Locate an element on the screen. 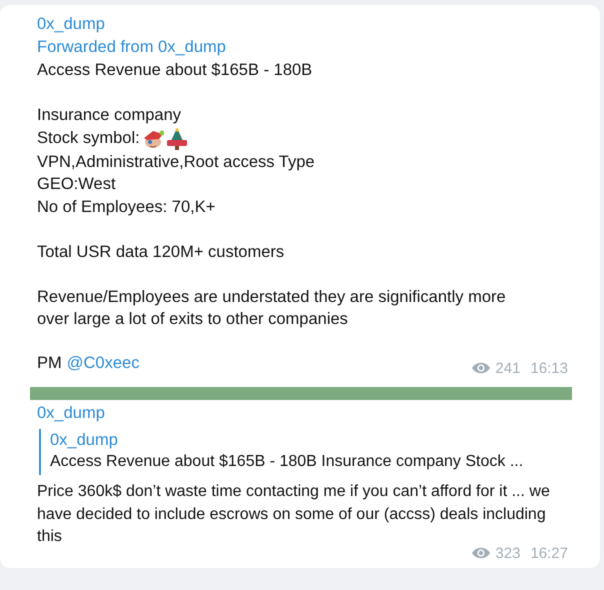 Image resolution: width=604 pixels, height=590 pixels. message-text: Access Revenue about $165B - 180B is located at coordinates (175, 70).